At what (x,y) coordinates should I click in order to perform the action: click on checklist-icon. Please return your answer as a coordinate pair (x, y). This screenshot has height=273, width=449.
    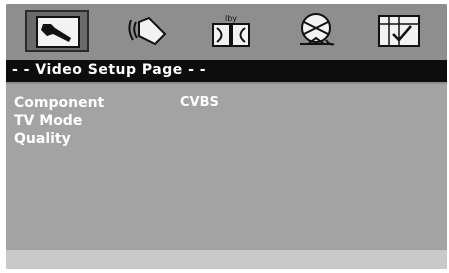
    Looking at the image, I should click on (399, 31).